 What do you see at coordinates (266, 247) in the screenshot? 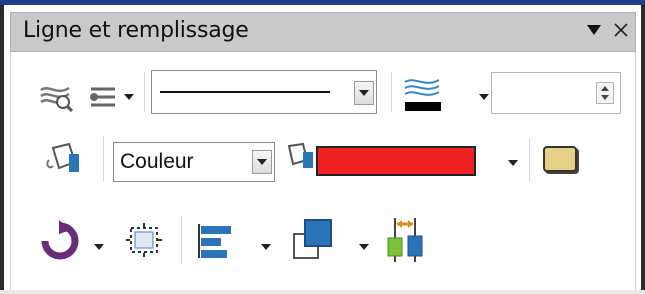
I see `align-dropdown-icon` at bounding box center [266, 247].